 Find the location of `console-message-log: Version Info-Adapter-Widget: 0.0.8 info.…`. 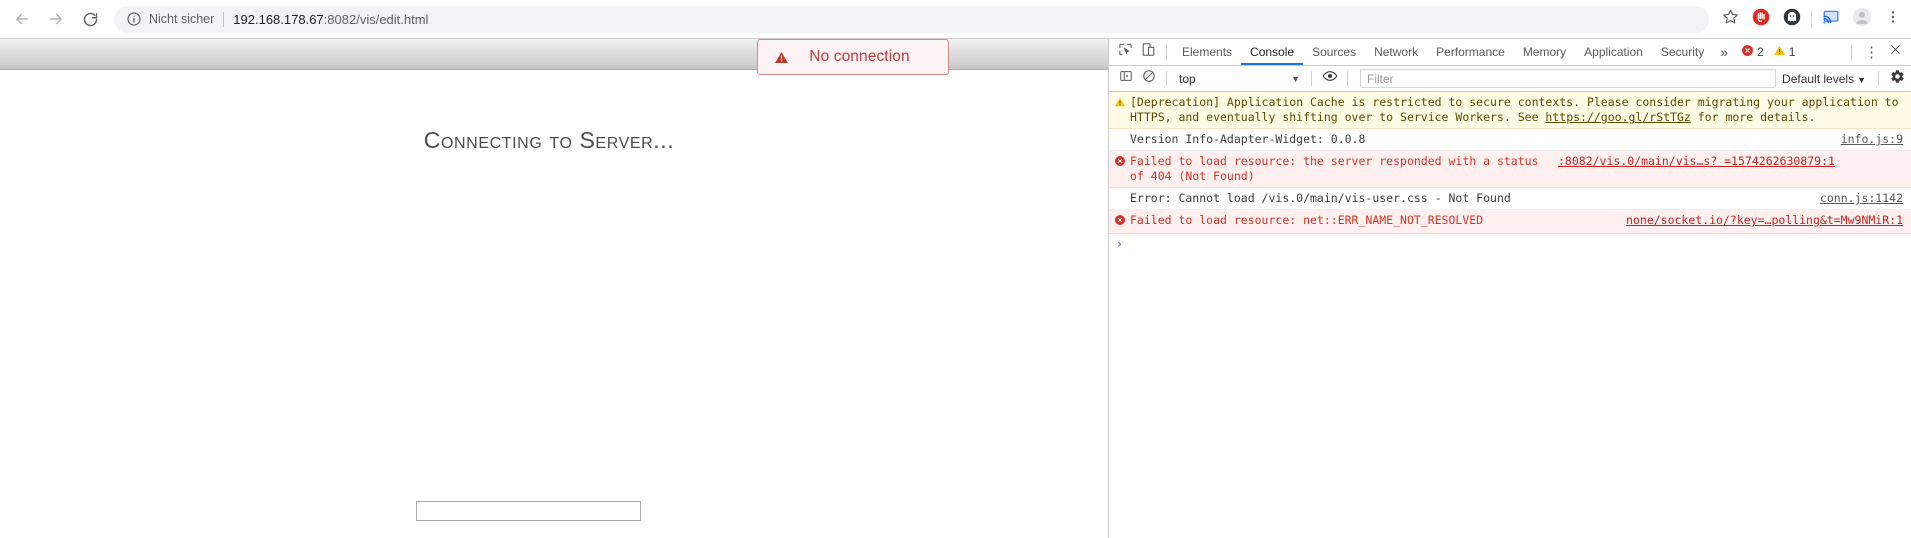

console-message-log: Version Info-Adapter-Widget: 0.0.8 info.… is located at coordinates (1510, 140).